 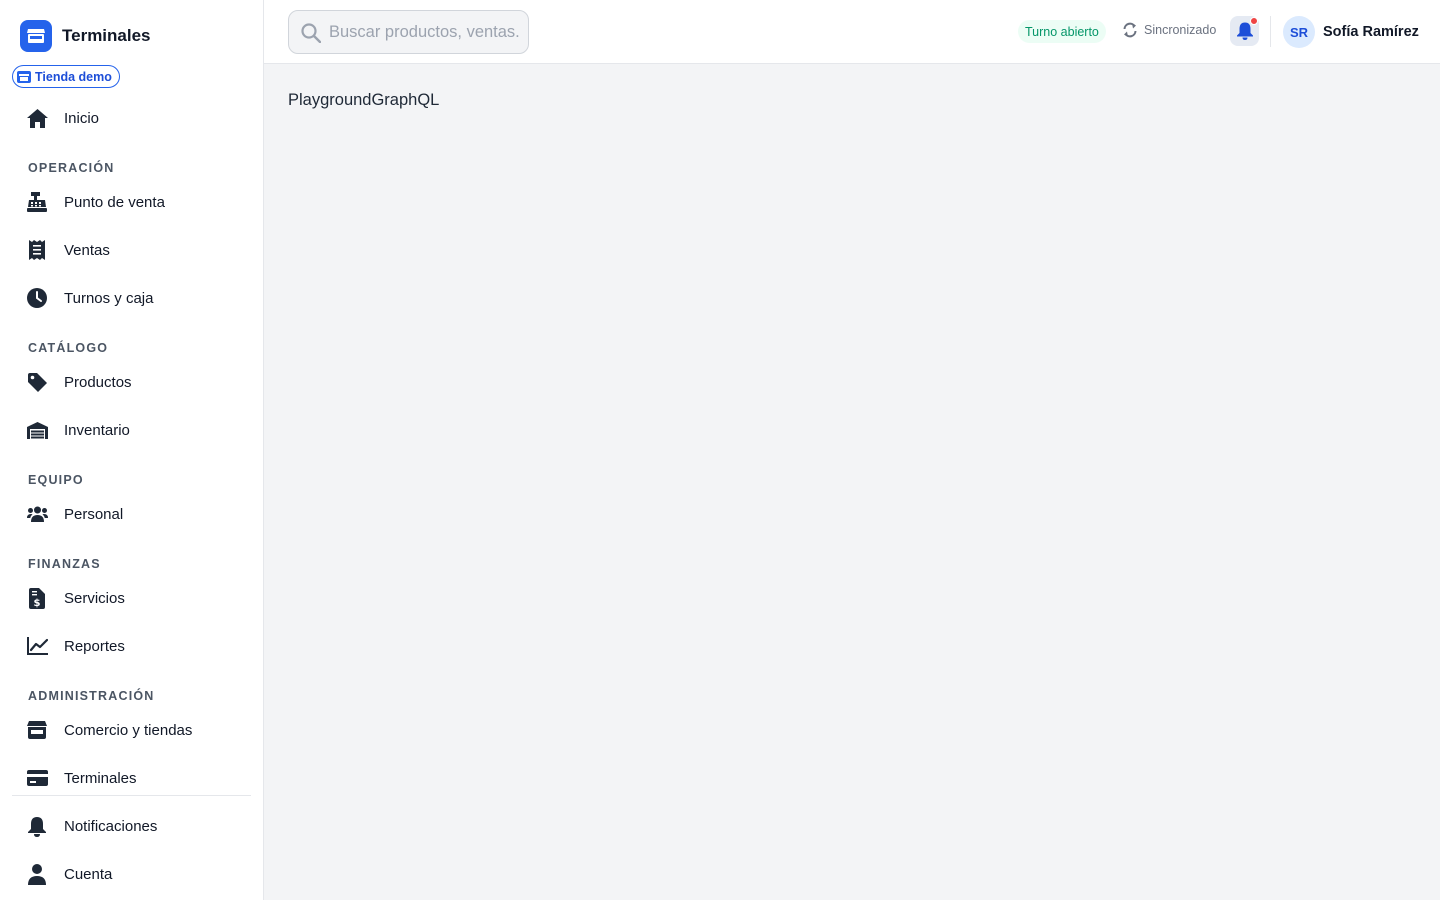 What do you see at coordinates (424, 32) in the screenshot?
I see `search-input` at bounding box center [424, 32].